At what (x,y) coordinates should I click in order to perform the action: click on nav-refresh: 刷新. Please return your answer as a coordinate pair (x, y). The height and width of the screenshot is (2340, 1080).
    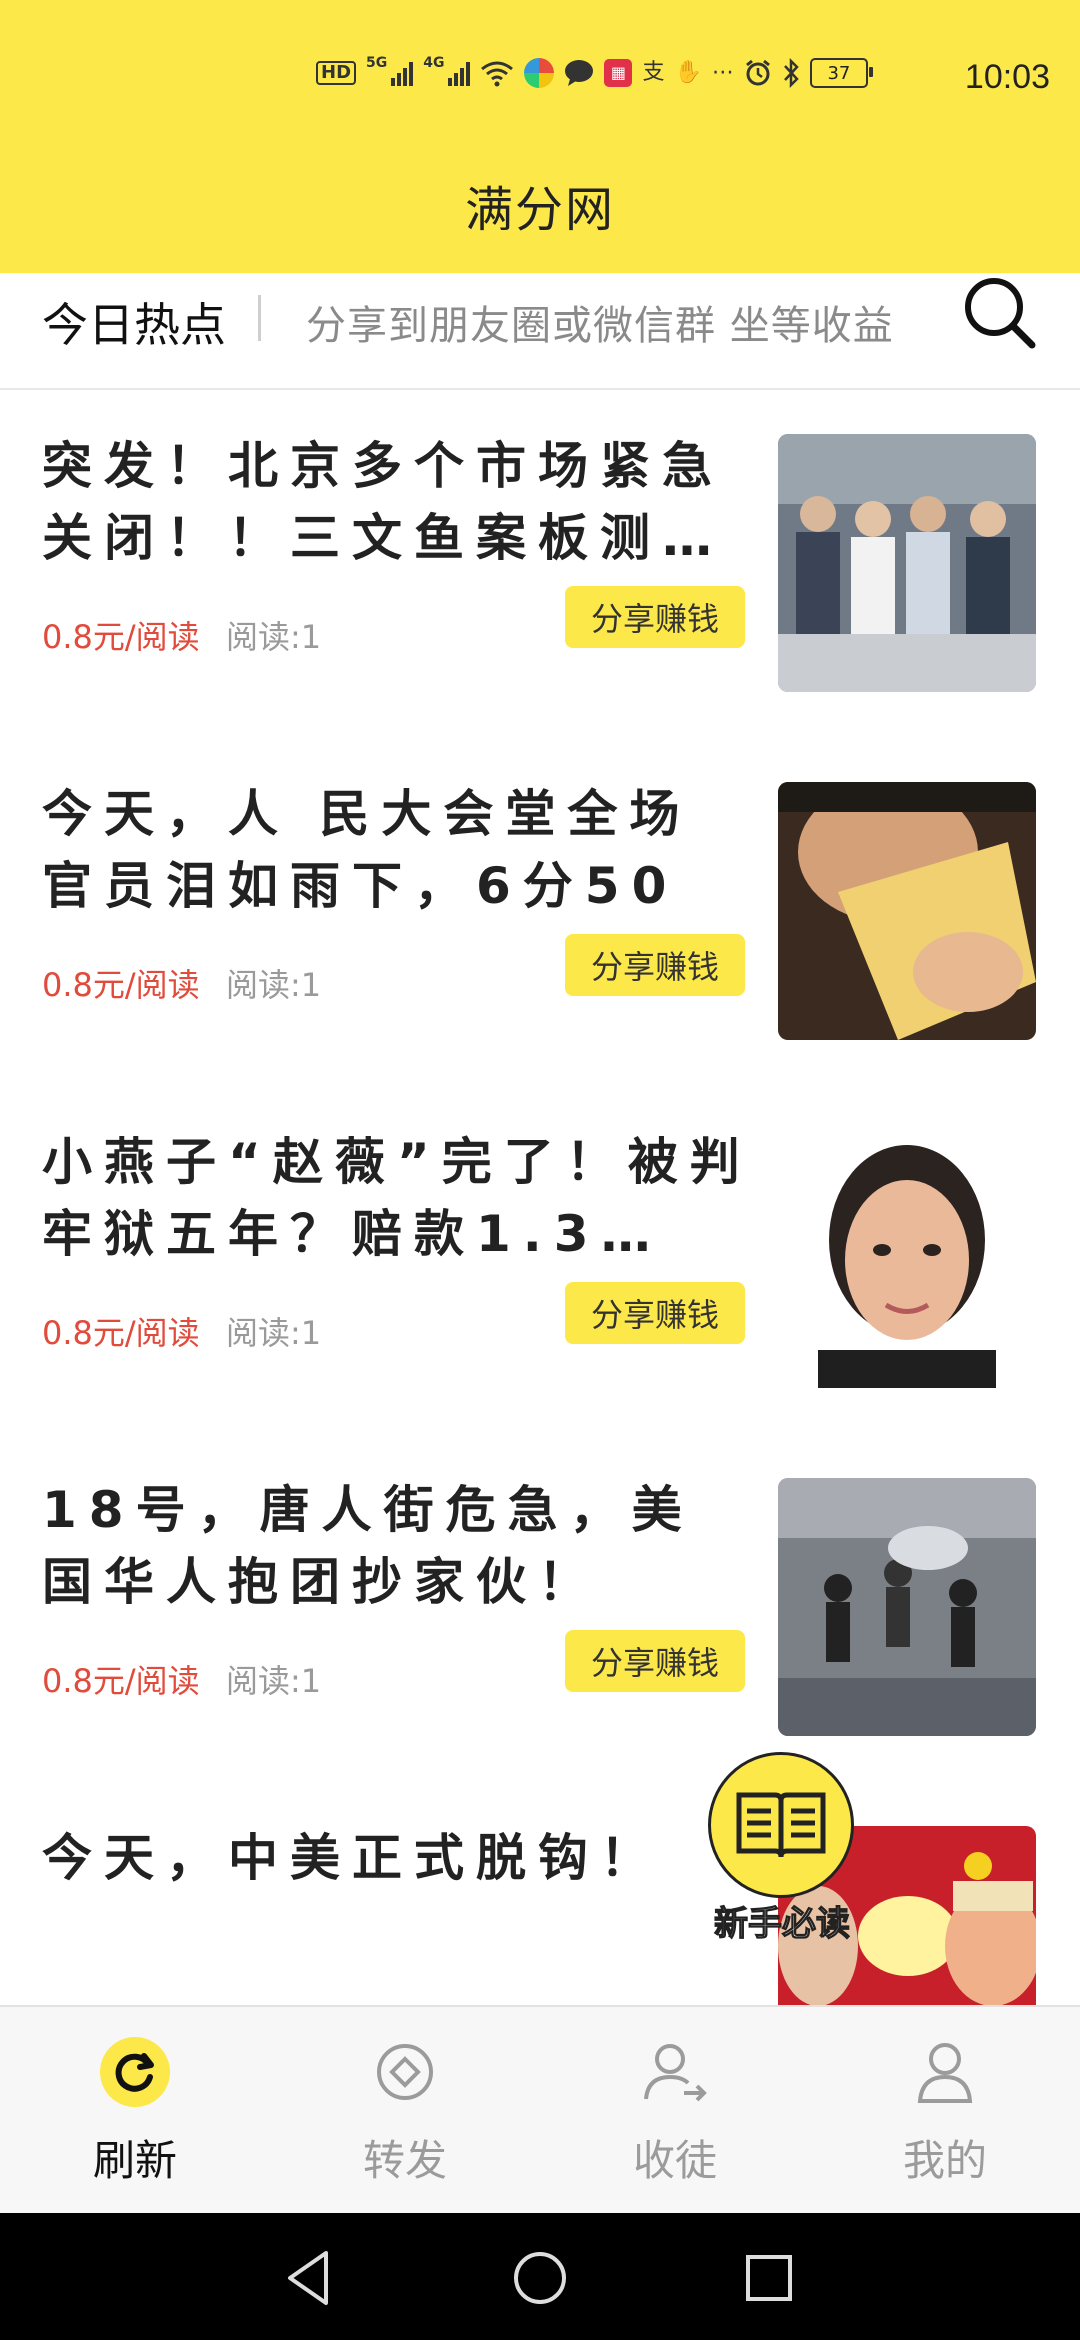
    Looking at the image, I should click on (135, 2111).